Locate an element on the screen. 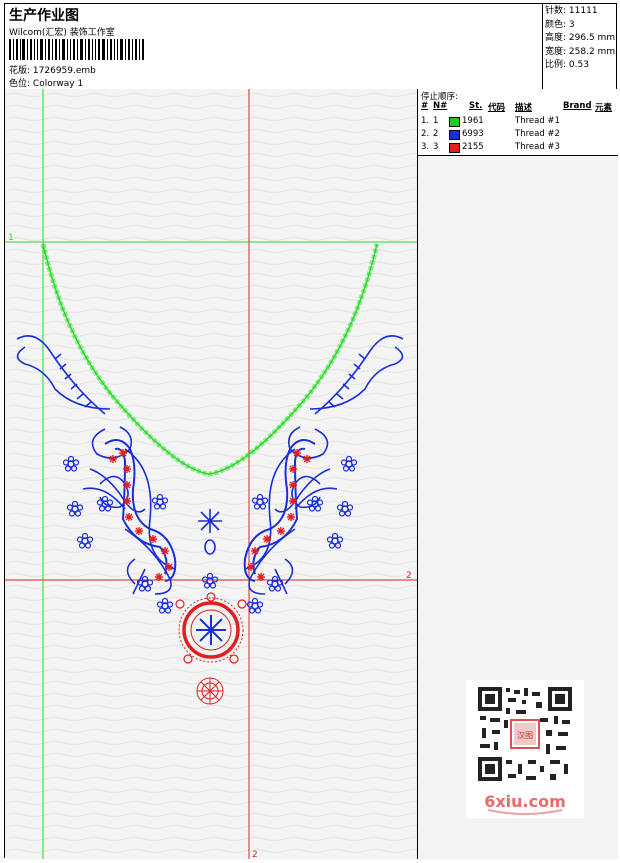 The image size is (620, 863). col-desc: 描述 is located at coordinates (524, 108).